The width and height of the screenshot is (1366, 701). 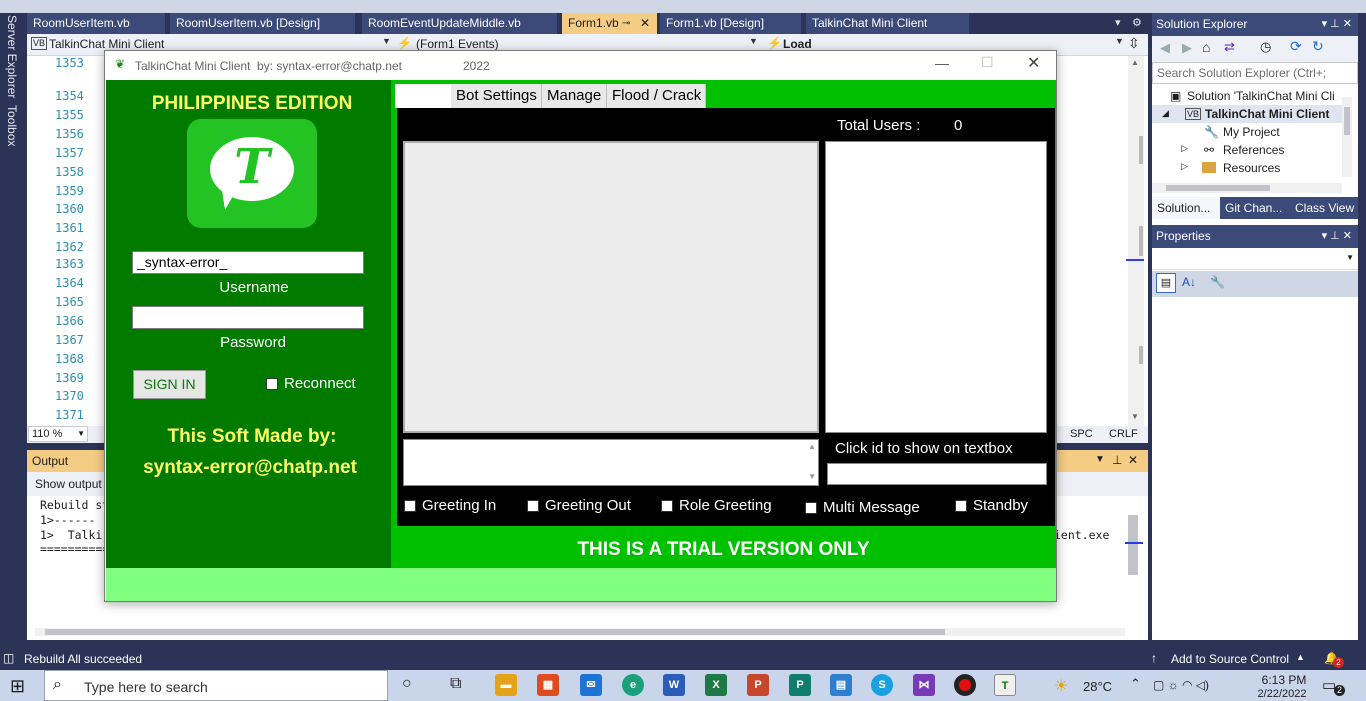 What do you see at coordinates (248, 262) in the screenshot?
I see `username-input: _syntax-error_` at bounding box center [248, 262].